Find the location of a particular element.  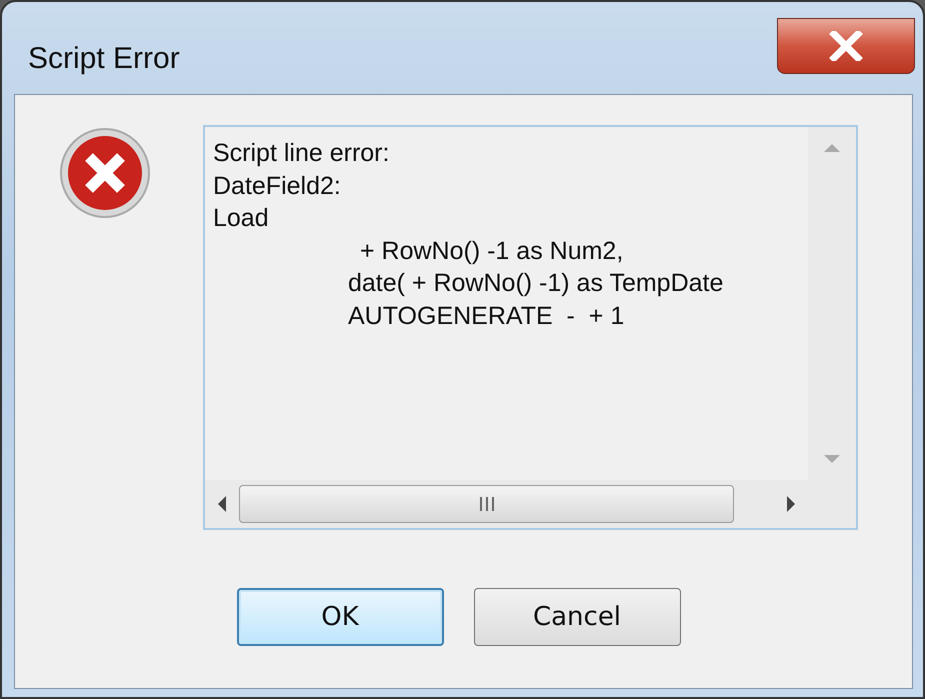

dialog-button: Cancel is located at coordinates (577, 617).